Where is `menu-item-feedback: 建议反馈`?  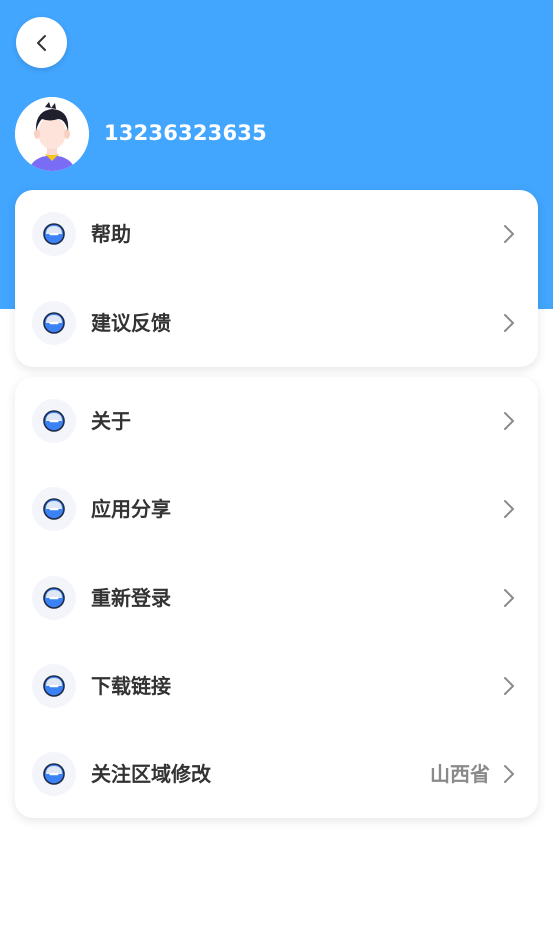
menu-item-feedback: 建议反馈 is located at coordinates (276, 323).